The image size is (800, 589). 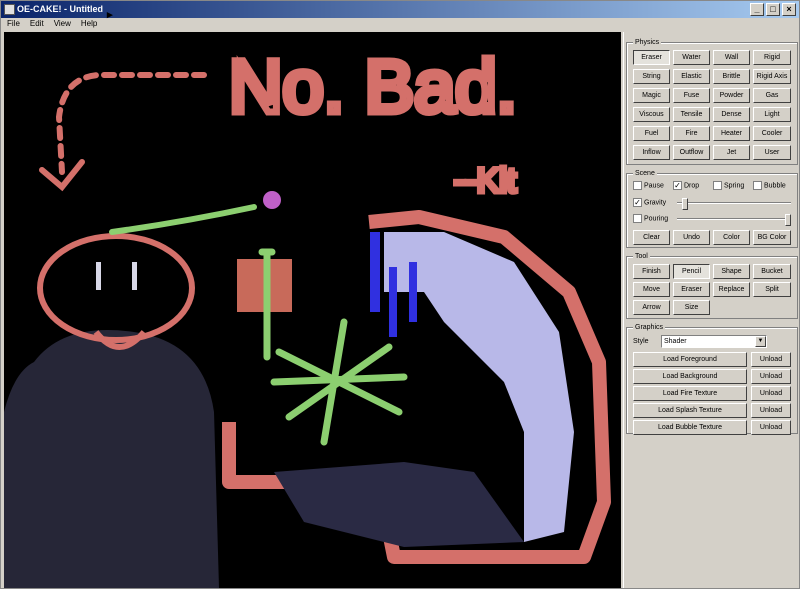 I want to click on physics-inflow-button: Inflow, so click(x=651, y=152).